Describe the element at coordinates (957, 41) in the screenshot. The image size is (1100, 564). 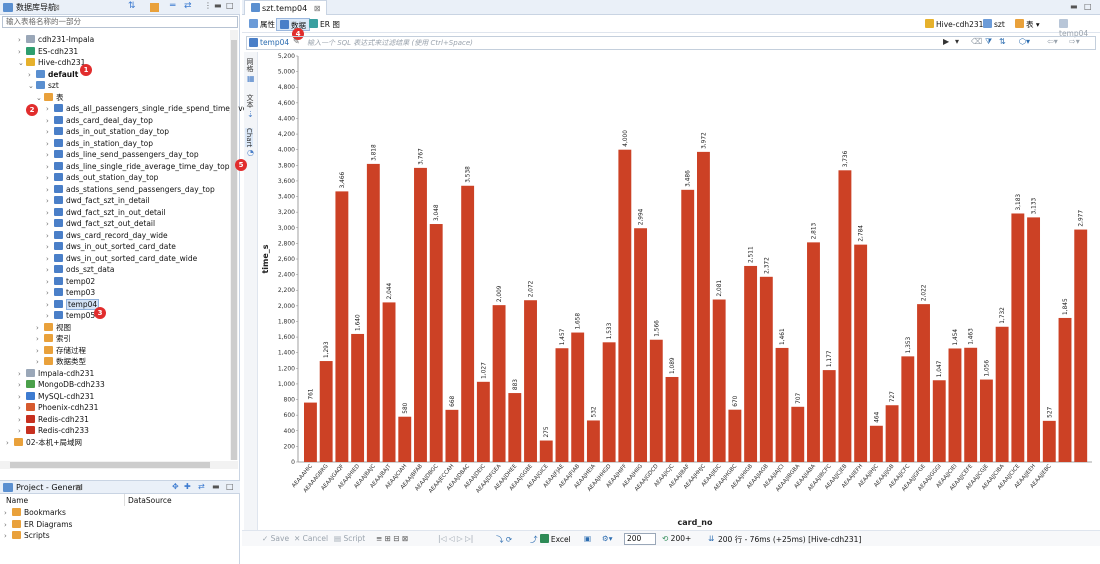
I see `filter-dropdown-icon: ▾` at that location.